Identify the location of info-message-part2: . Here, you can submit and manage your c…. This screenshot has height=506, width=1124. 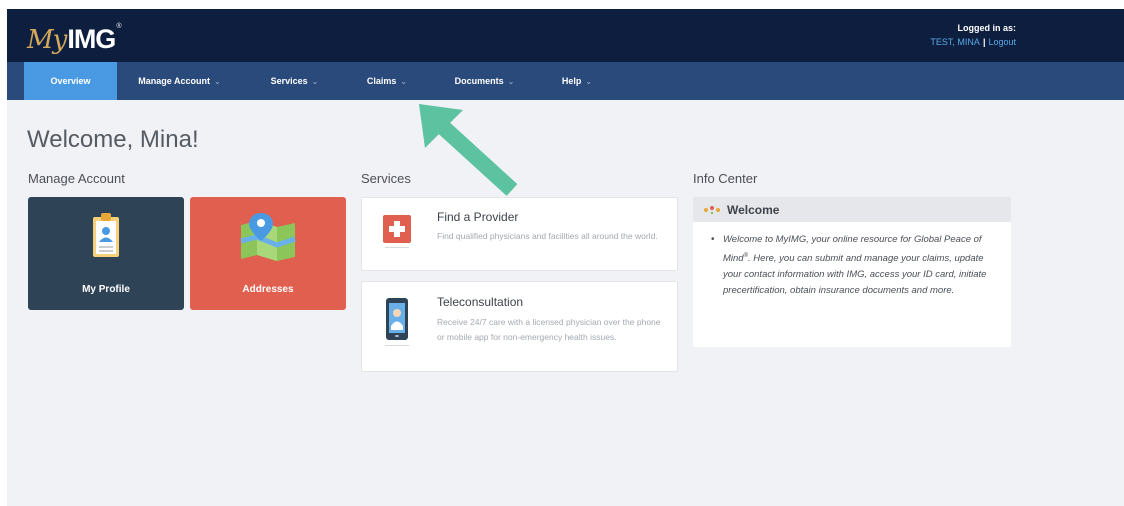
(855, 275).